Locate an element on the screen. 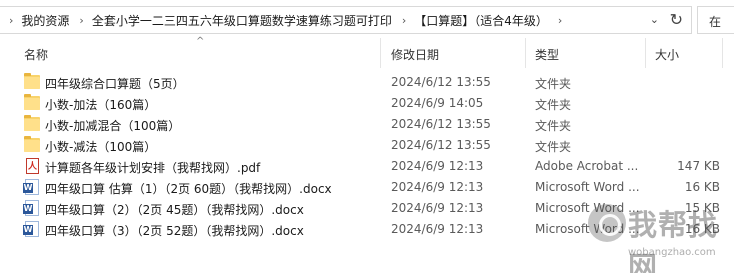 Image resolution: width=734 pixels, height=273 pixels. watermark: 我帮找网 wobangzhao.com is located at coordinates (661, 234).